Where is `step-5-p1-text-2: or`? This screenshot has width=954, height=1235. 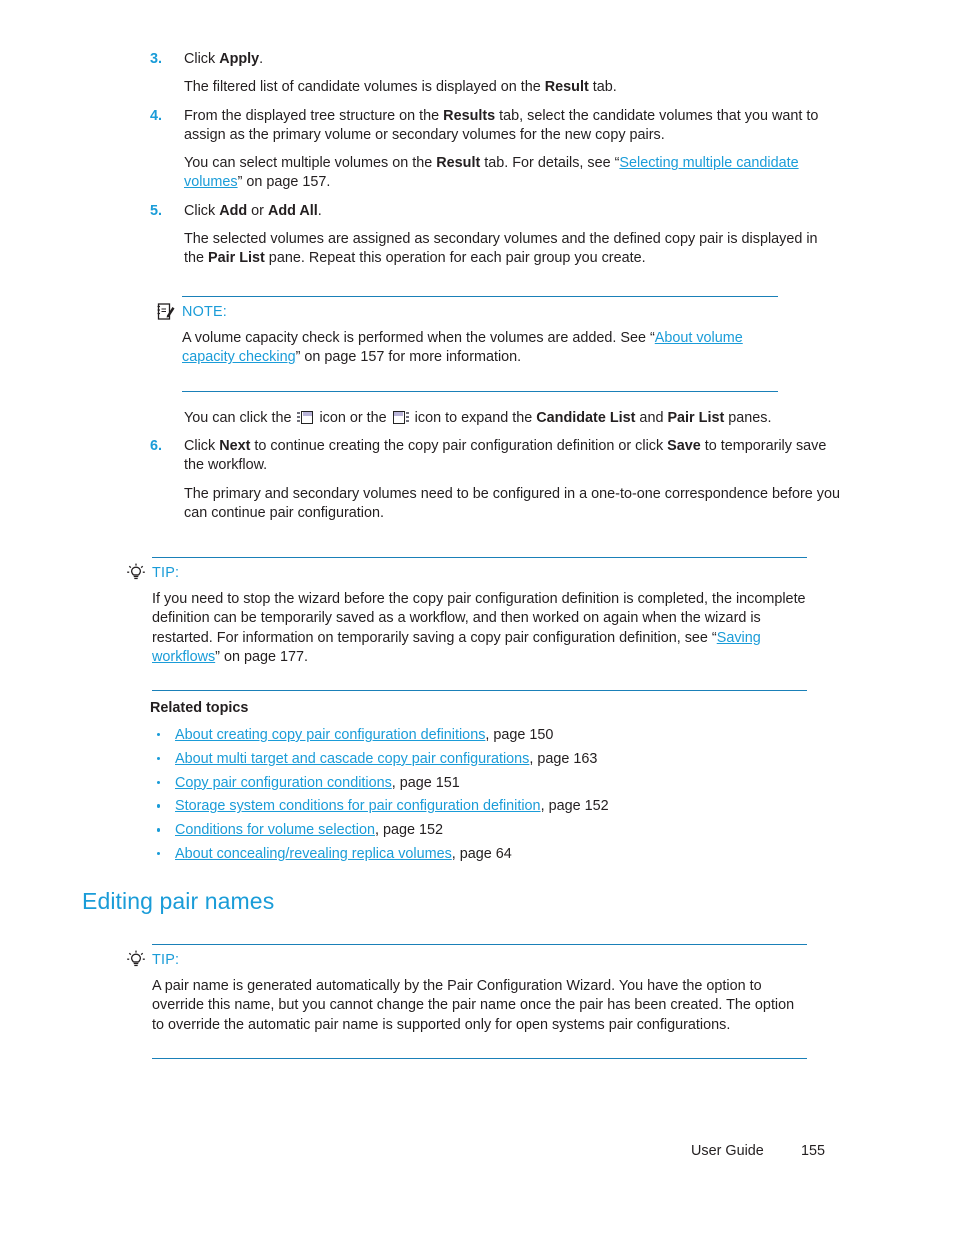 step-5-p1-text-2: or is located at coordinates (257, 210).